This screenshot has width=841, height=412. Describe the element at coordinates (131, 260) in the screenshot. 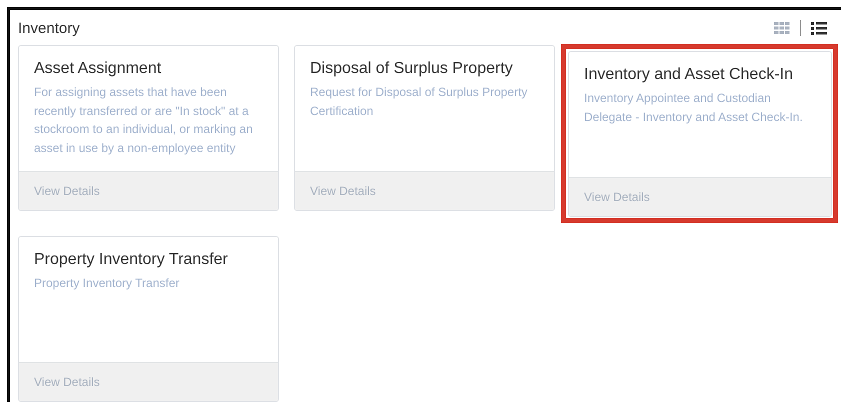

I see `card-title: Property Inventory Transfer` at that location.